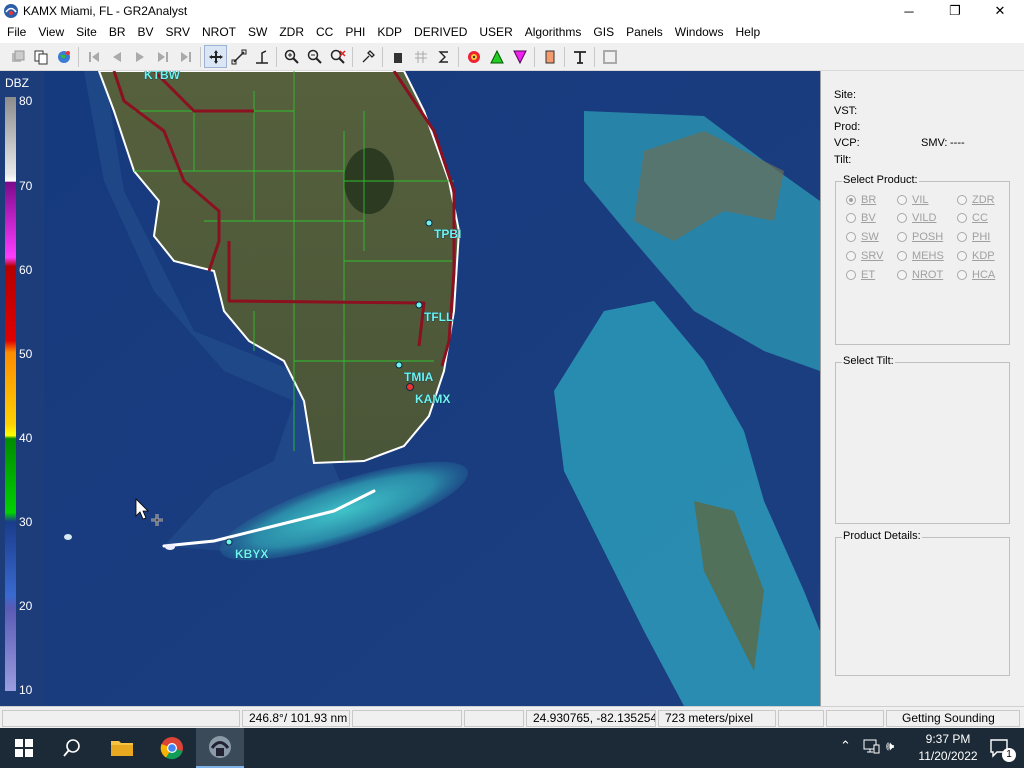 The image size is (1024, 768). What do you see at coordinates (367, 56) in the screenshot?
I see `pointer-tool-icon` at bounding box center [367, 56].